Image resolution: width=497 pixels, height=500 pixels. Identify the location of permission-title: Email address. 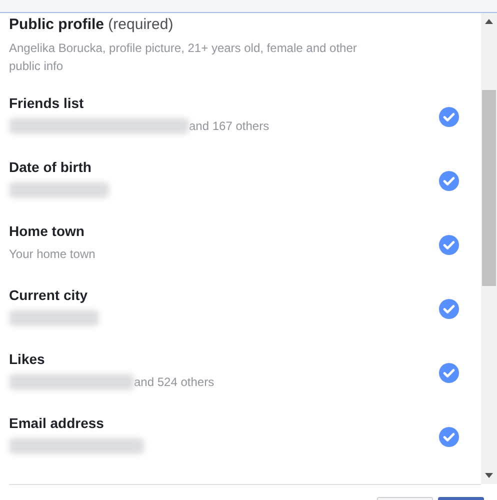
(57, 423).